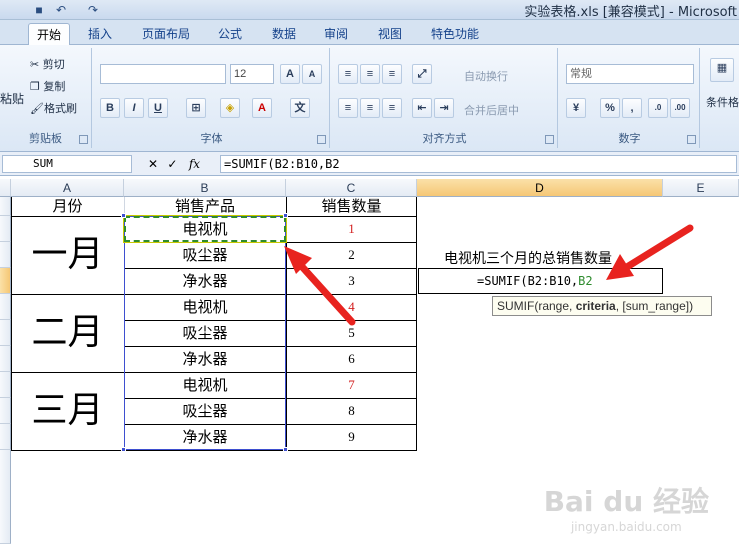  What do you see at coordinates (67, 164) in the screenshot?
I see `name-box: SUM` at bounding box center [67, 164].